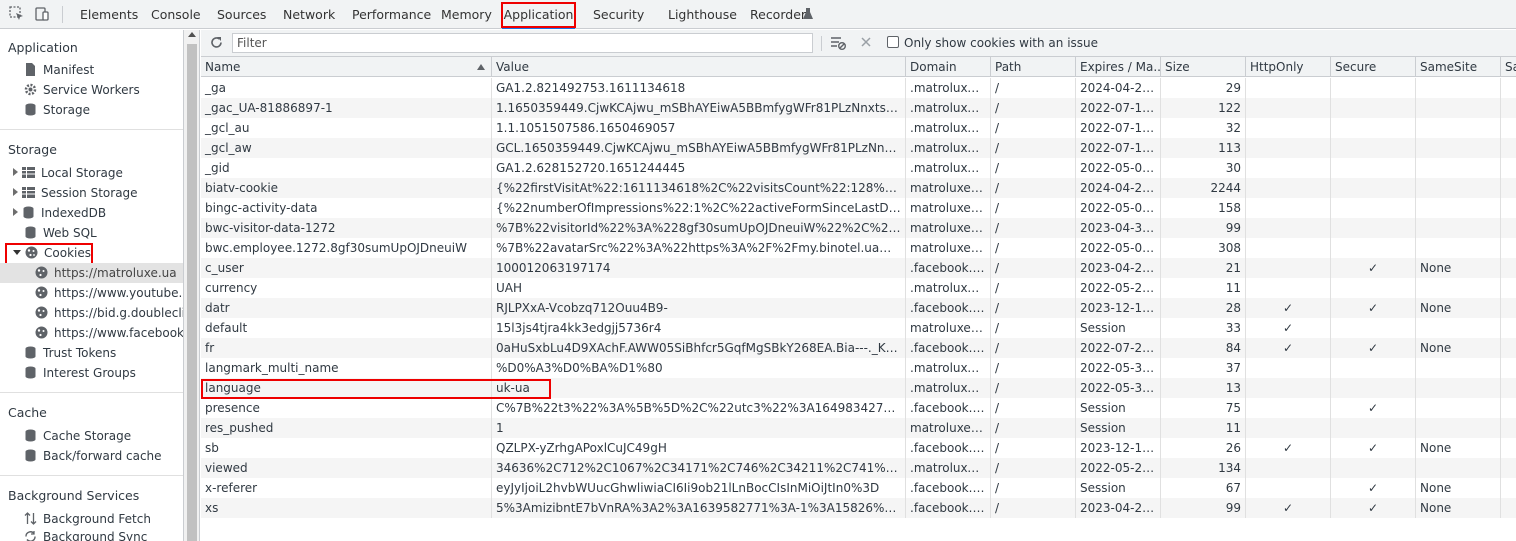  I want to click on delete-selected-icon, so click(866, 43).